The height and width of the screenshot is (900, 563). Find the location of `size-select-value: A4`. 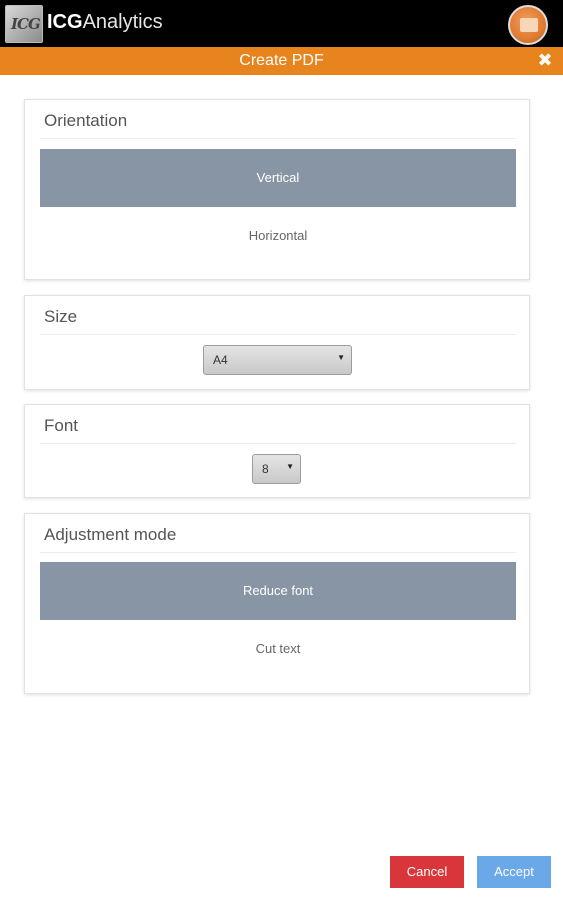

size-select-value: A4 is located at coordinates (220, 360).